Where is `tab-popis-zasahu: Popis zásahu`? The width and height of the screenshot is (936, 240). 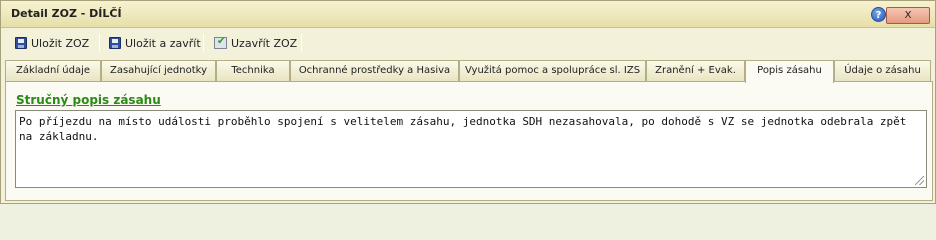
tab-popis-zasahu: Popis zásahu is located at coordinates (789, 71).